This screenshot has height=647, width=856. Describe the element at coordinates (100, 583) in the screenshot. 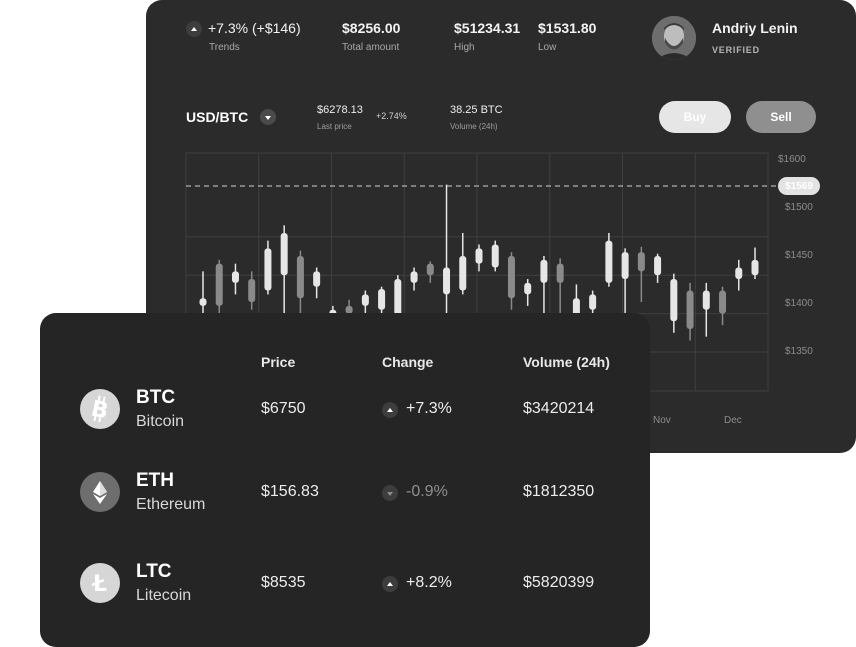

I see `litecoin-icon: L` at that location.